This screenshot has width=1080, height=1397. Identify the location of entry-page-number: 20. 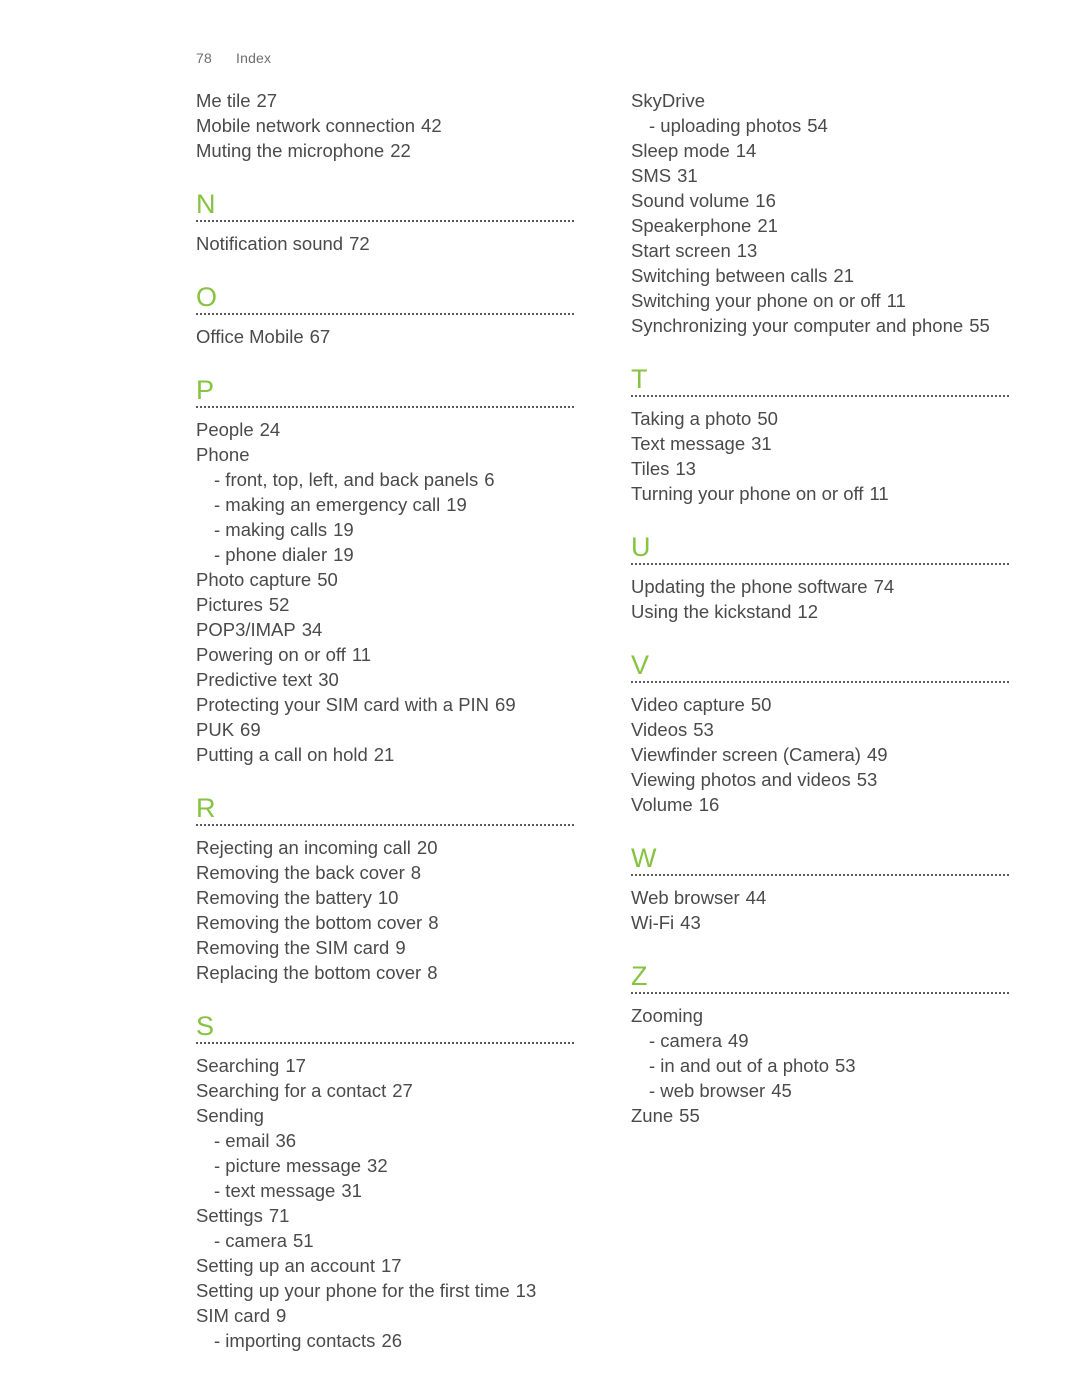
(427, 847).